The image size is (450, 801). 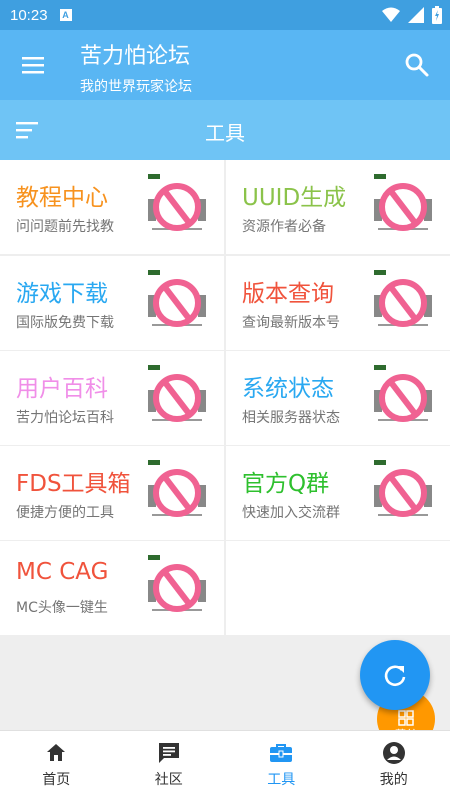 I want to click on tool-title: FDS工具箱, so click(x=73, y=481).